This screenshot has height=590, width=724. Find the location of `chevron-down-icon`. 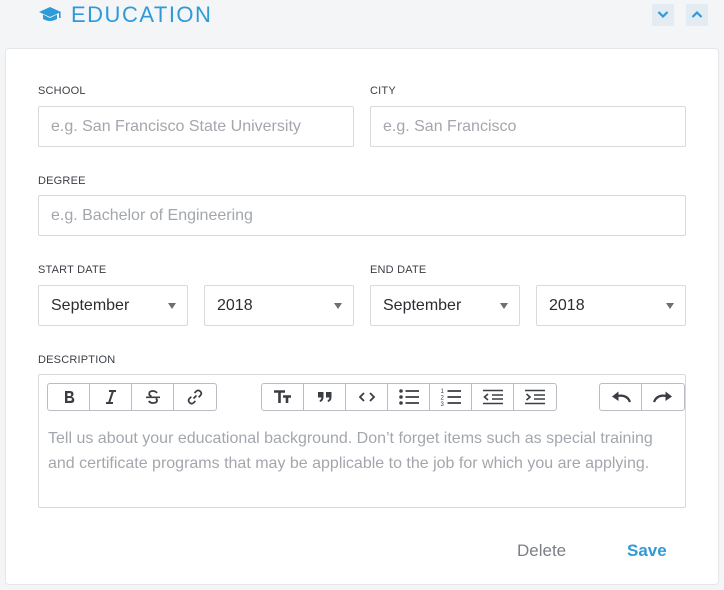

chevron-down-icon is located at coordinates (663, 15).